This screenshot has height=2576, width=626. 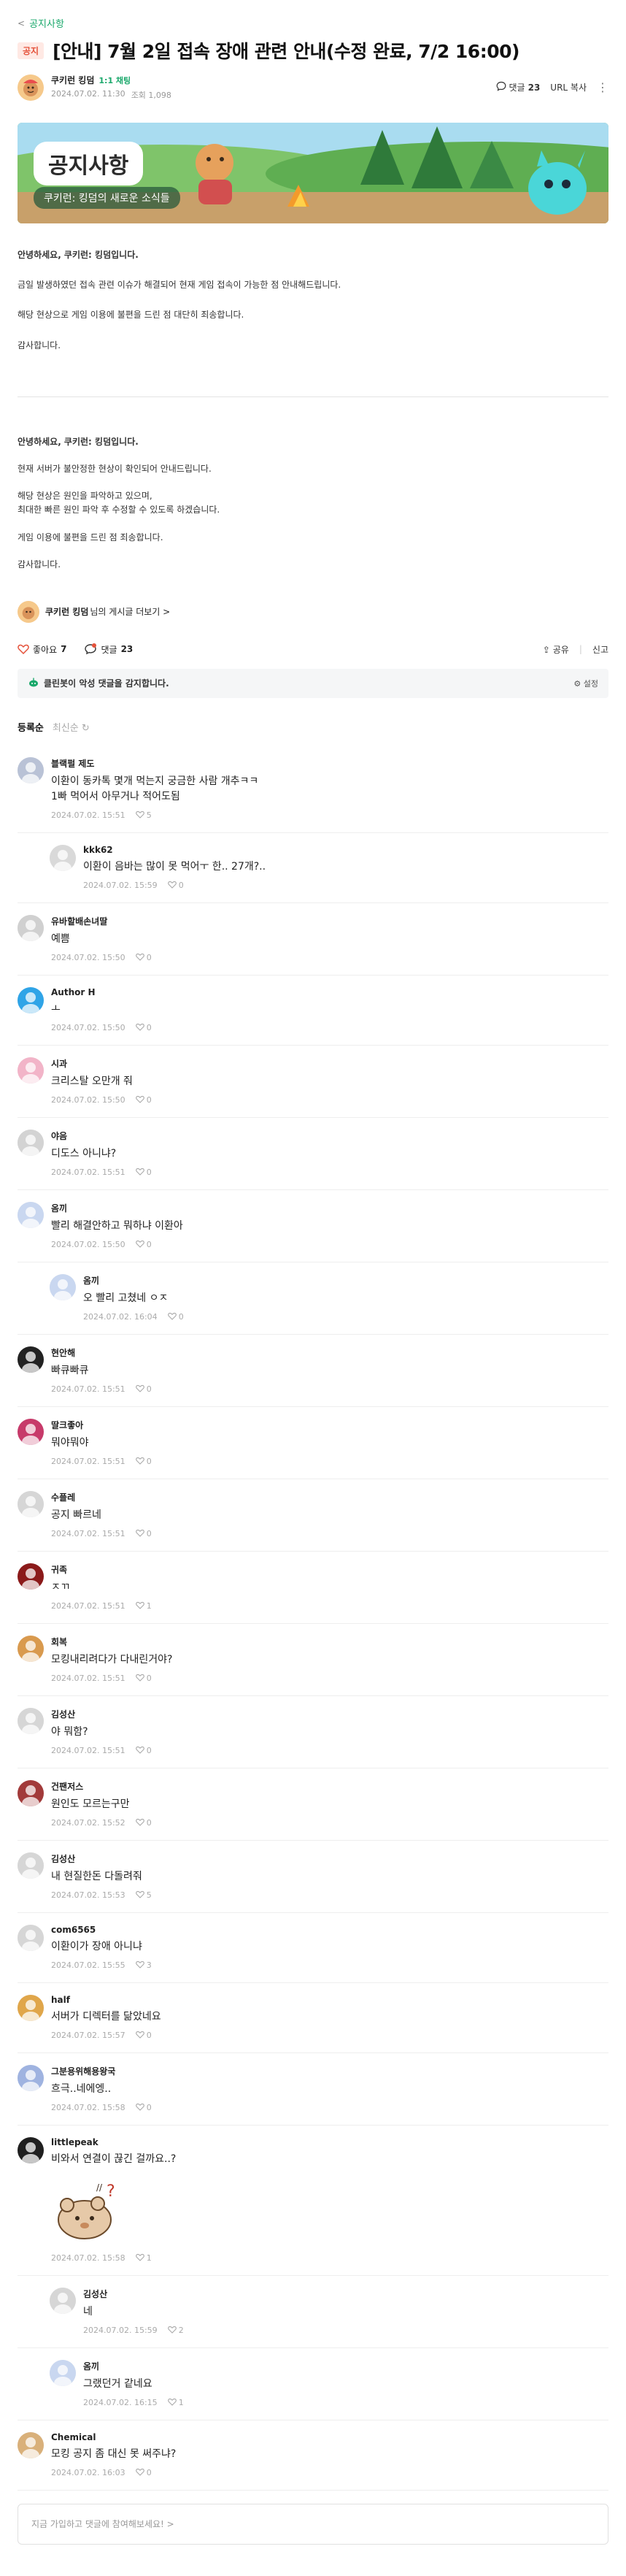 I want to click on comment-author: littlepeak, so click(x=329, y=2142).